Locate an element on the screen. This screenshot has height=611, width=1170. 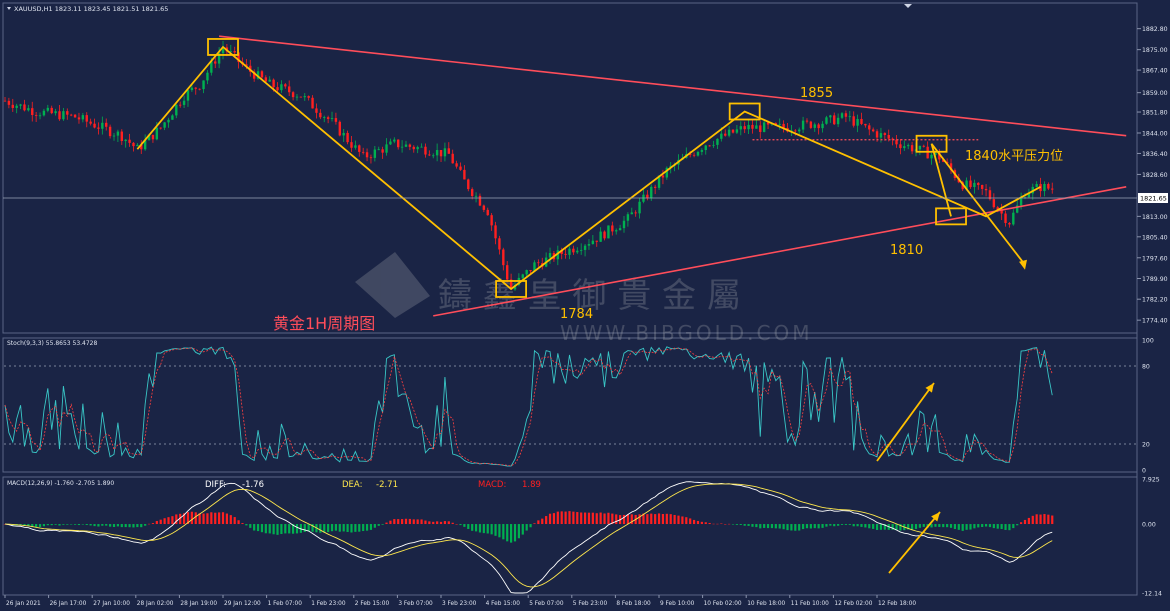
time-tick-label: 1 Feb 23:00 is located at coordinates (328, 604).